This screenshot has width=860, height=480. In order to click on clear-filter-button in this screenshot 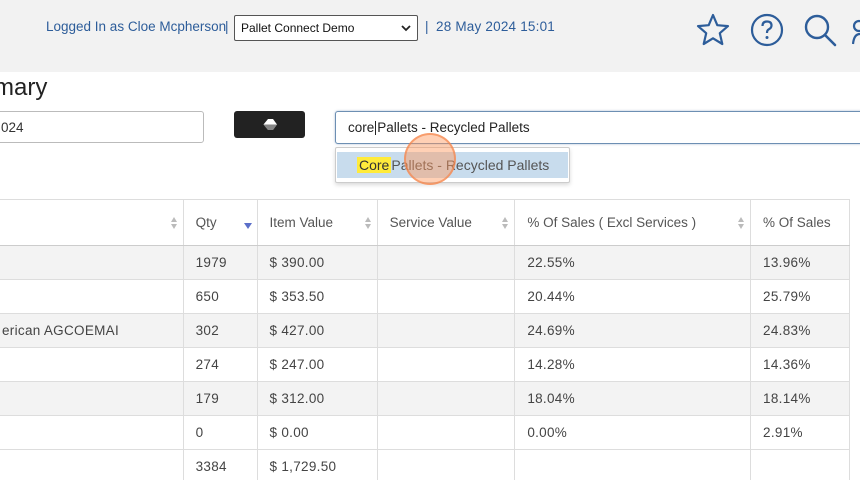, I will do `click(269, 124)`.